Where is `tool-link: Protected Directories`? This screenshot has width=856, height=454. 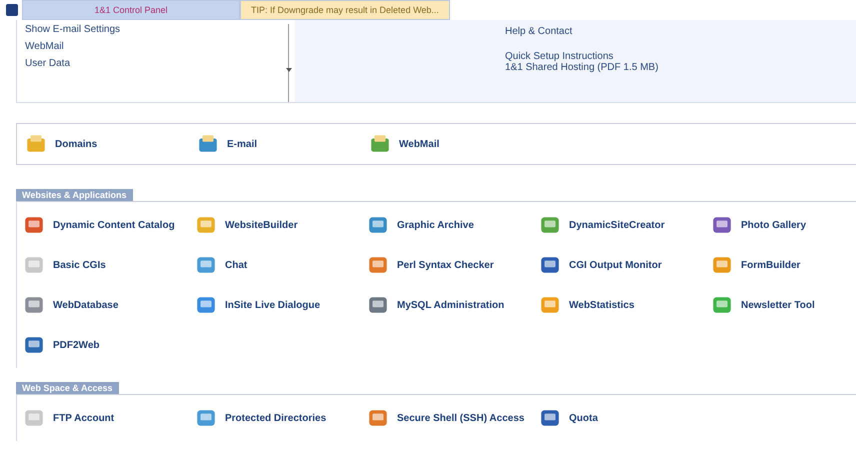 tool-link: Protected Directories is located at coordinates (275, 418).